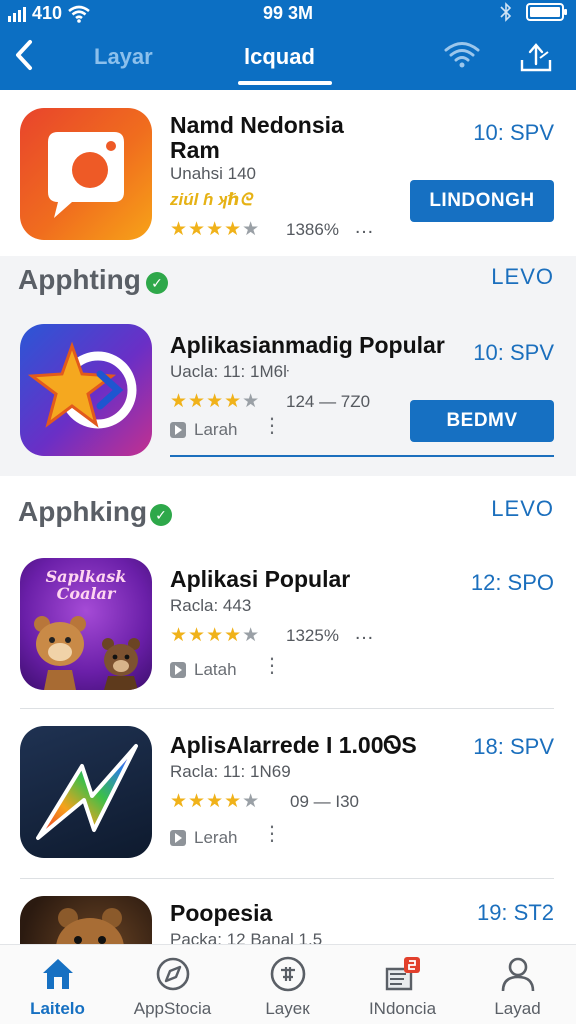  Describe the element at coordinates (173, 974) in the screenshot. I see `compass-icon` at that location.